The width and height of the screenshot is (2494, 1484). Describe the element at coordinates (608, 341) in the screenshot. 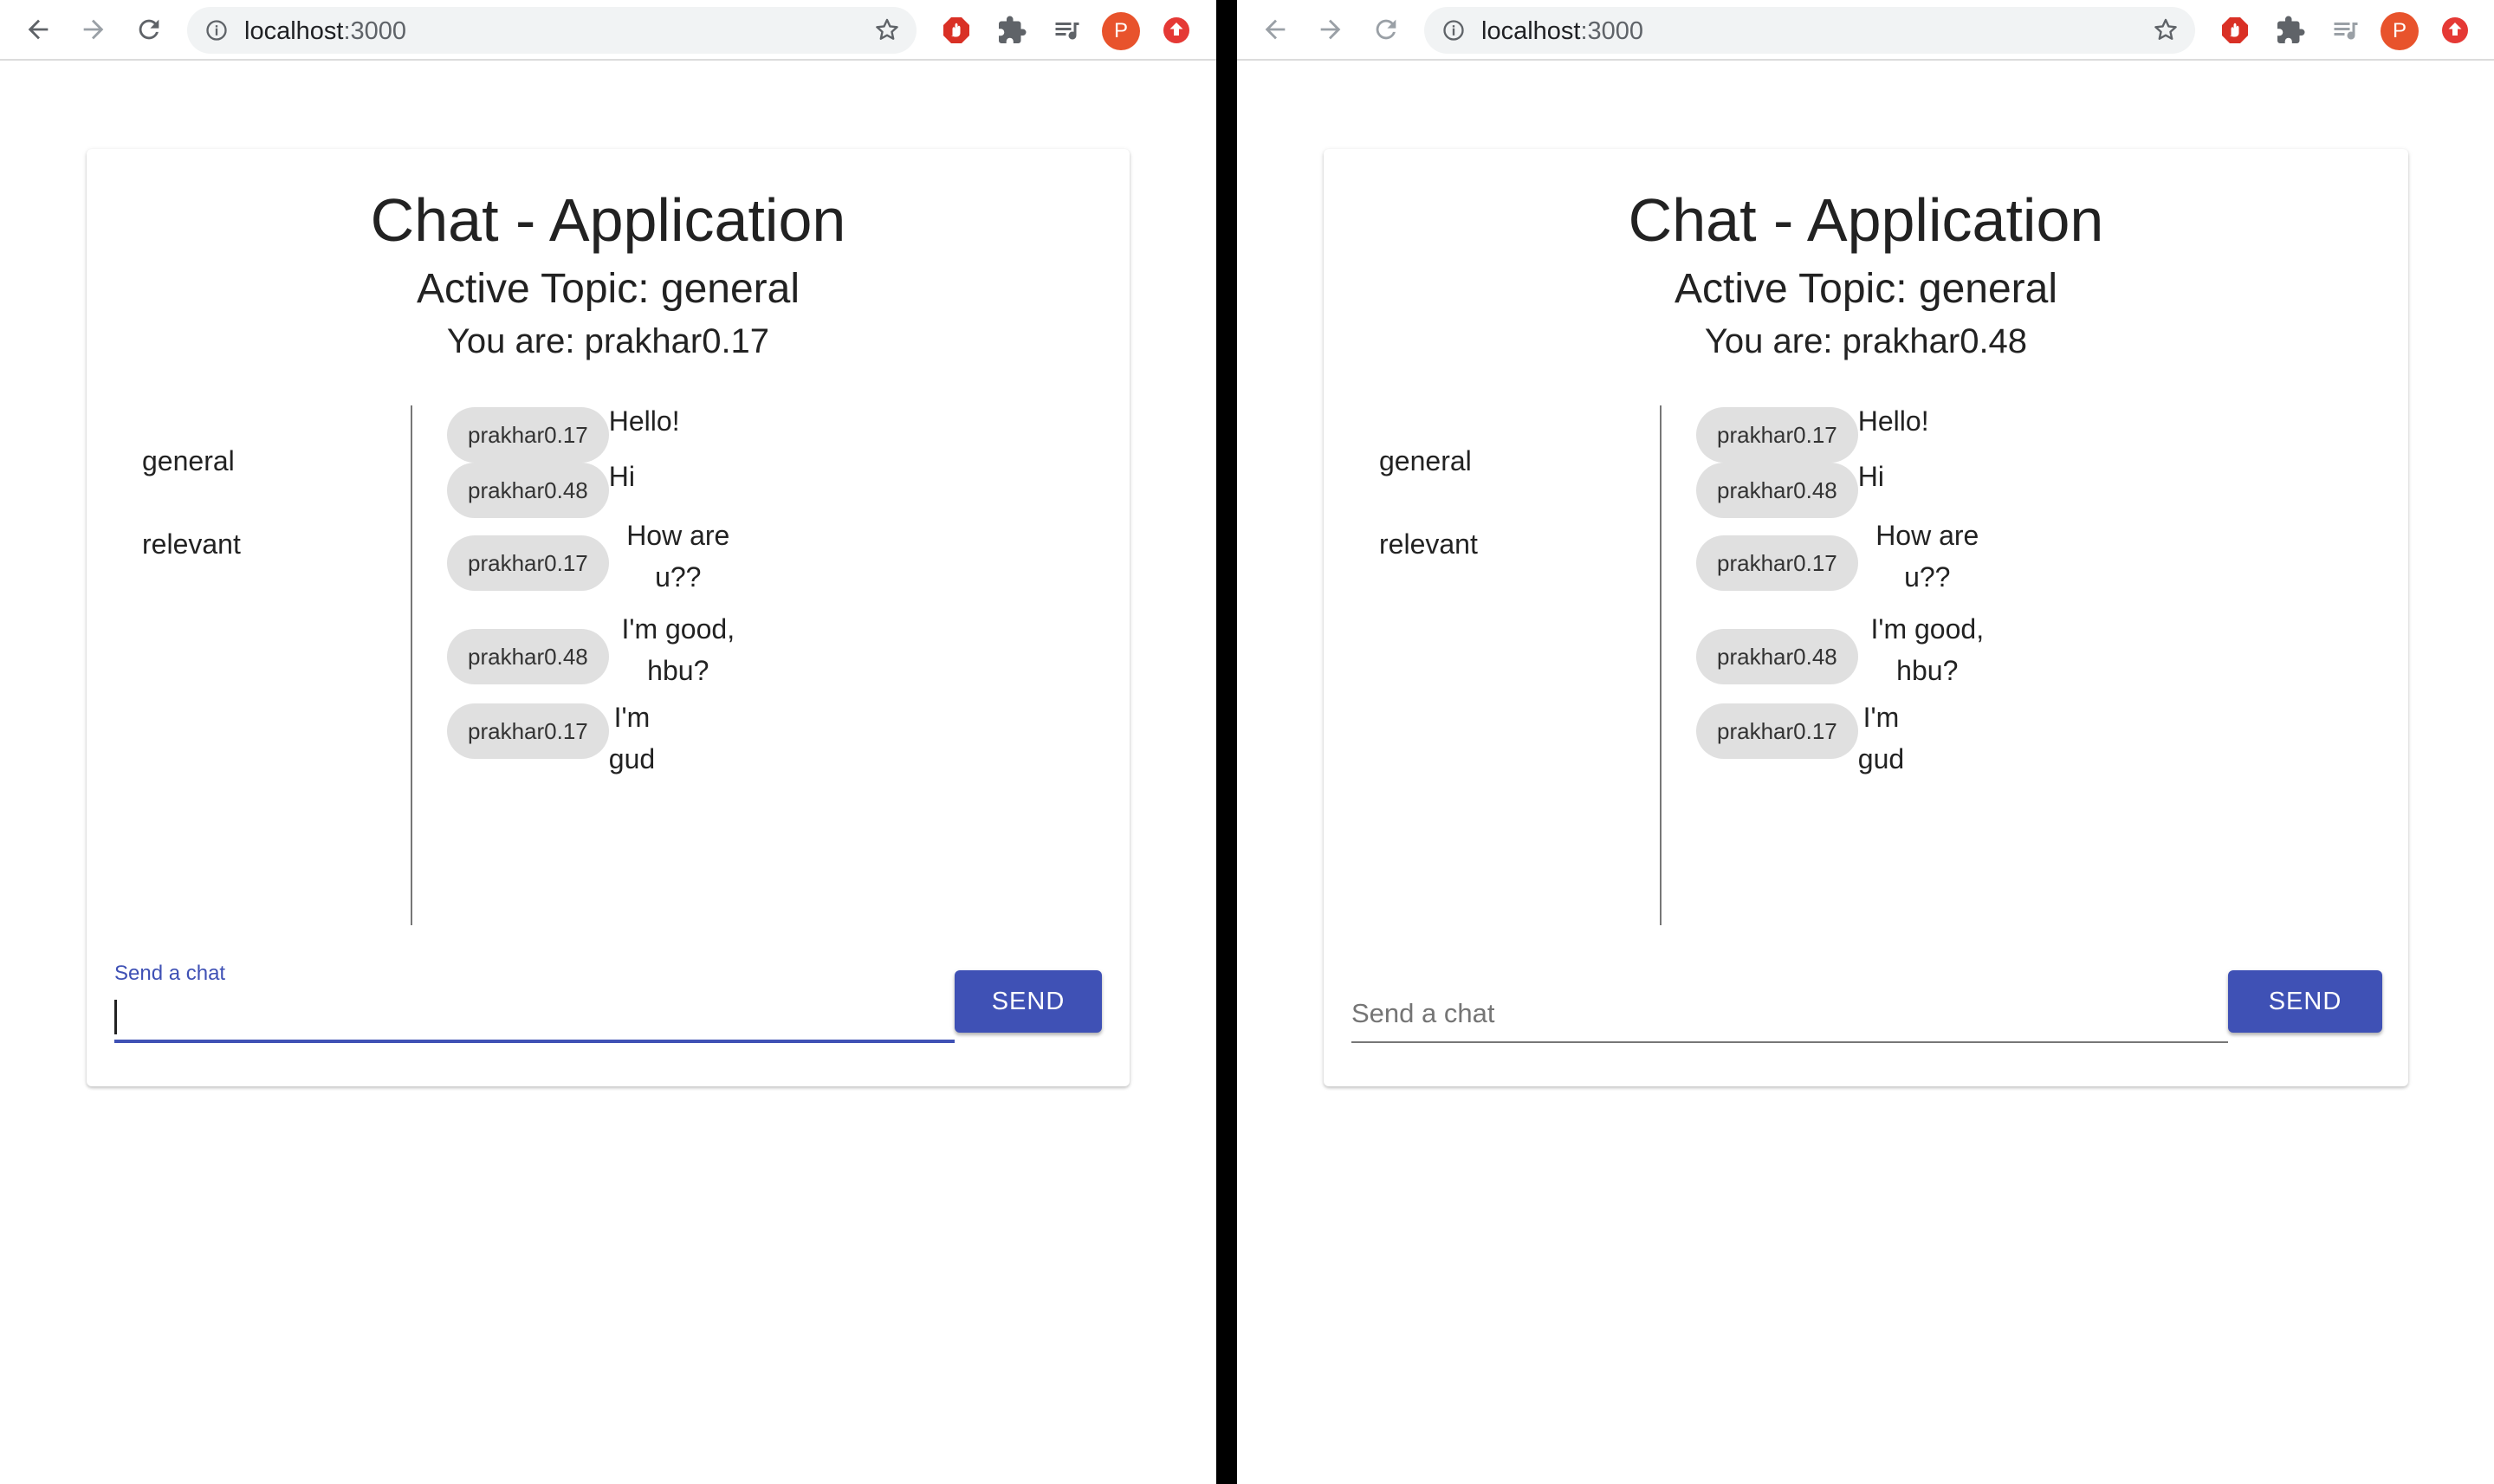

I see `current-user: You are: prakhar0.17` at that location.